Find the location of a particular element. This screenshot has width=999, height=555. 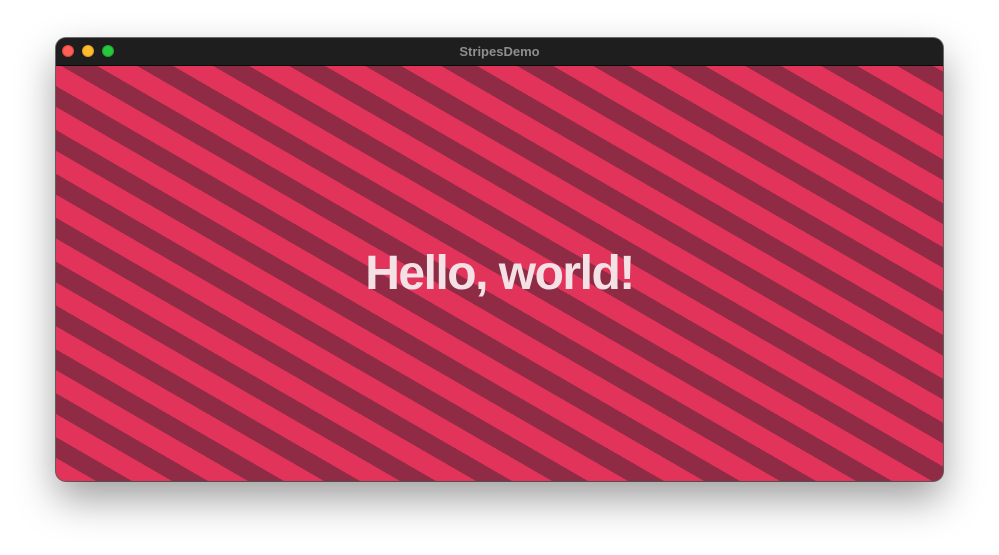

title-bar: StripesDemo is located at coordinates (499, 52).